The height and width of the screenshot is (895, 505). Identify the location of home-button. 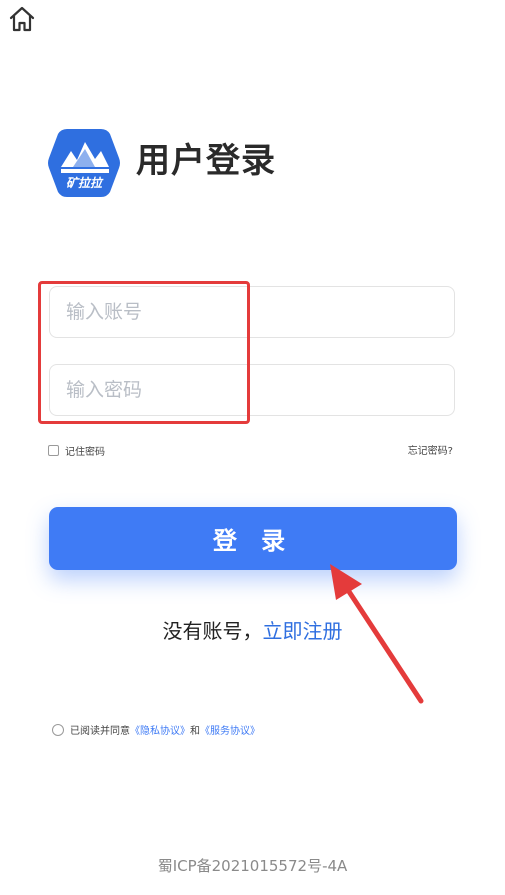
(22, 19).